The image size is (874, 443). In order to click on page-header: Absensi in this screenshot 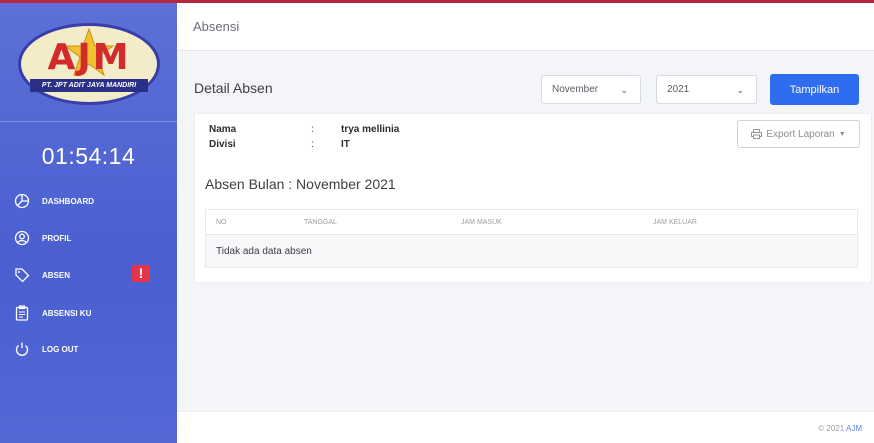, I will do `click(525, 27)`.